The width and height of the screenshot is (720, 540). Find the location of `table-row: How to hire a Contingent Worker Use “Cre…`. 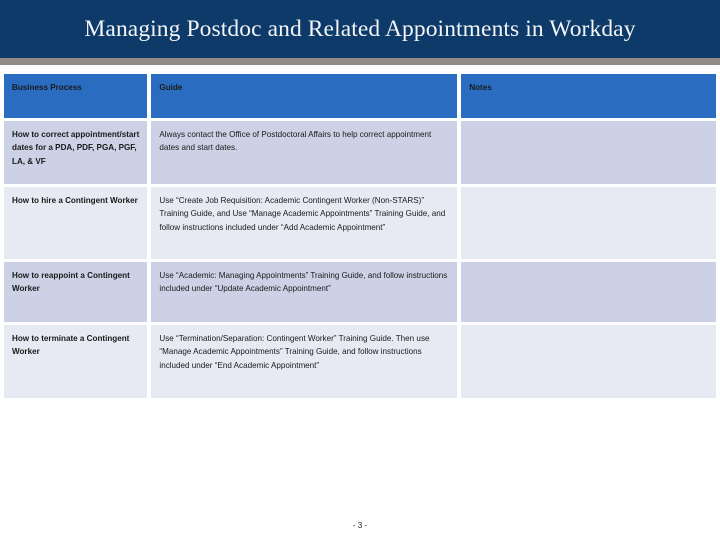

table-row: How to hire a Contingent Worker Use “Cre… is located at coordinates (360, 223).